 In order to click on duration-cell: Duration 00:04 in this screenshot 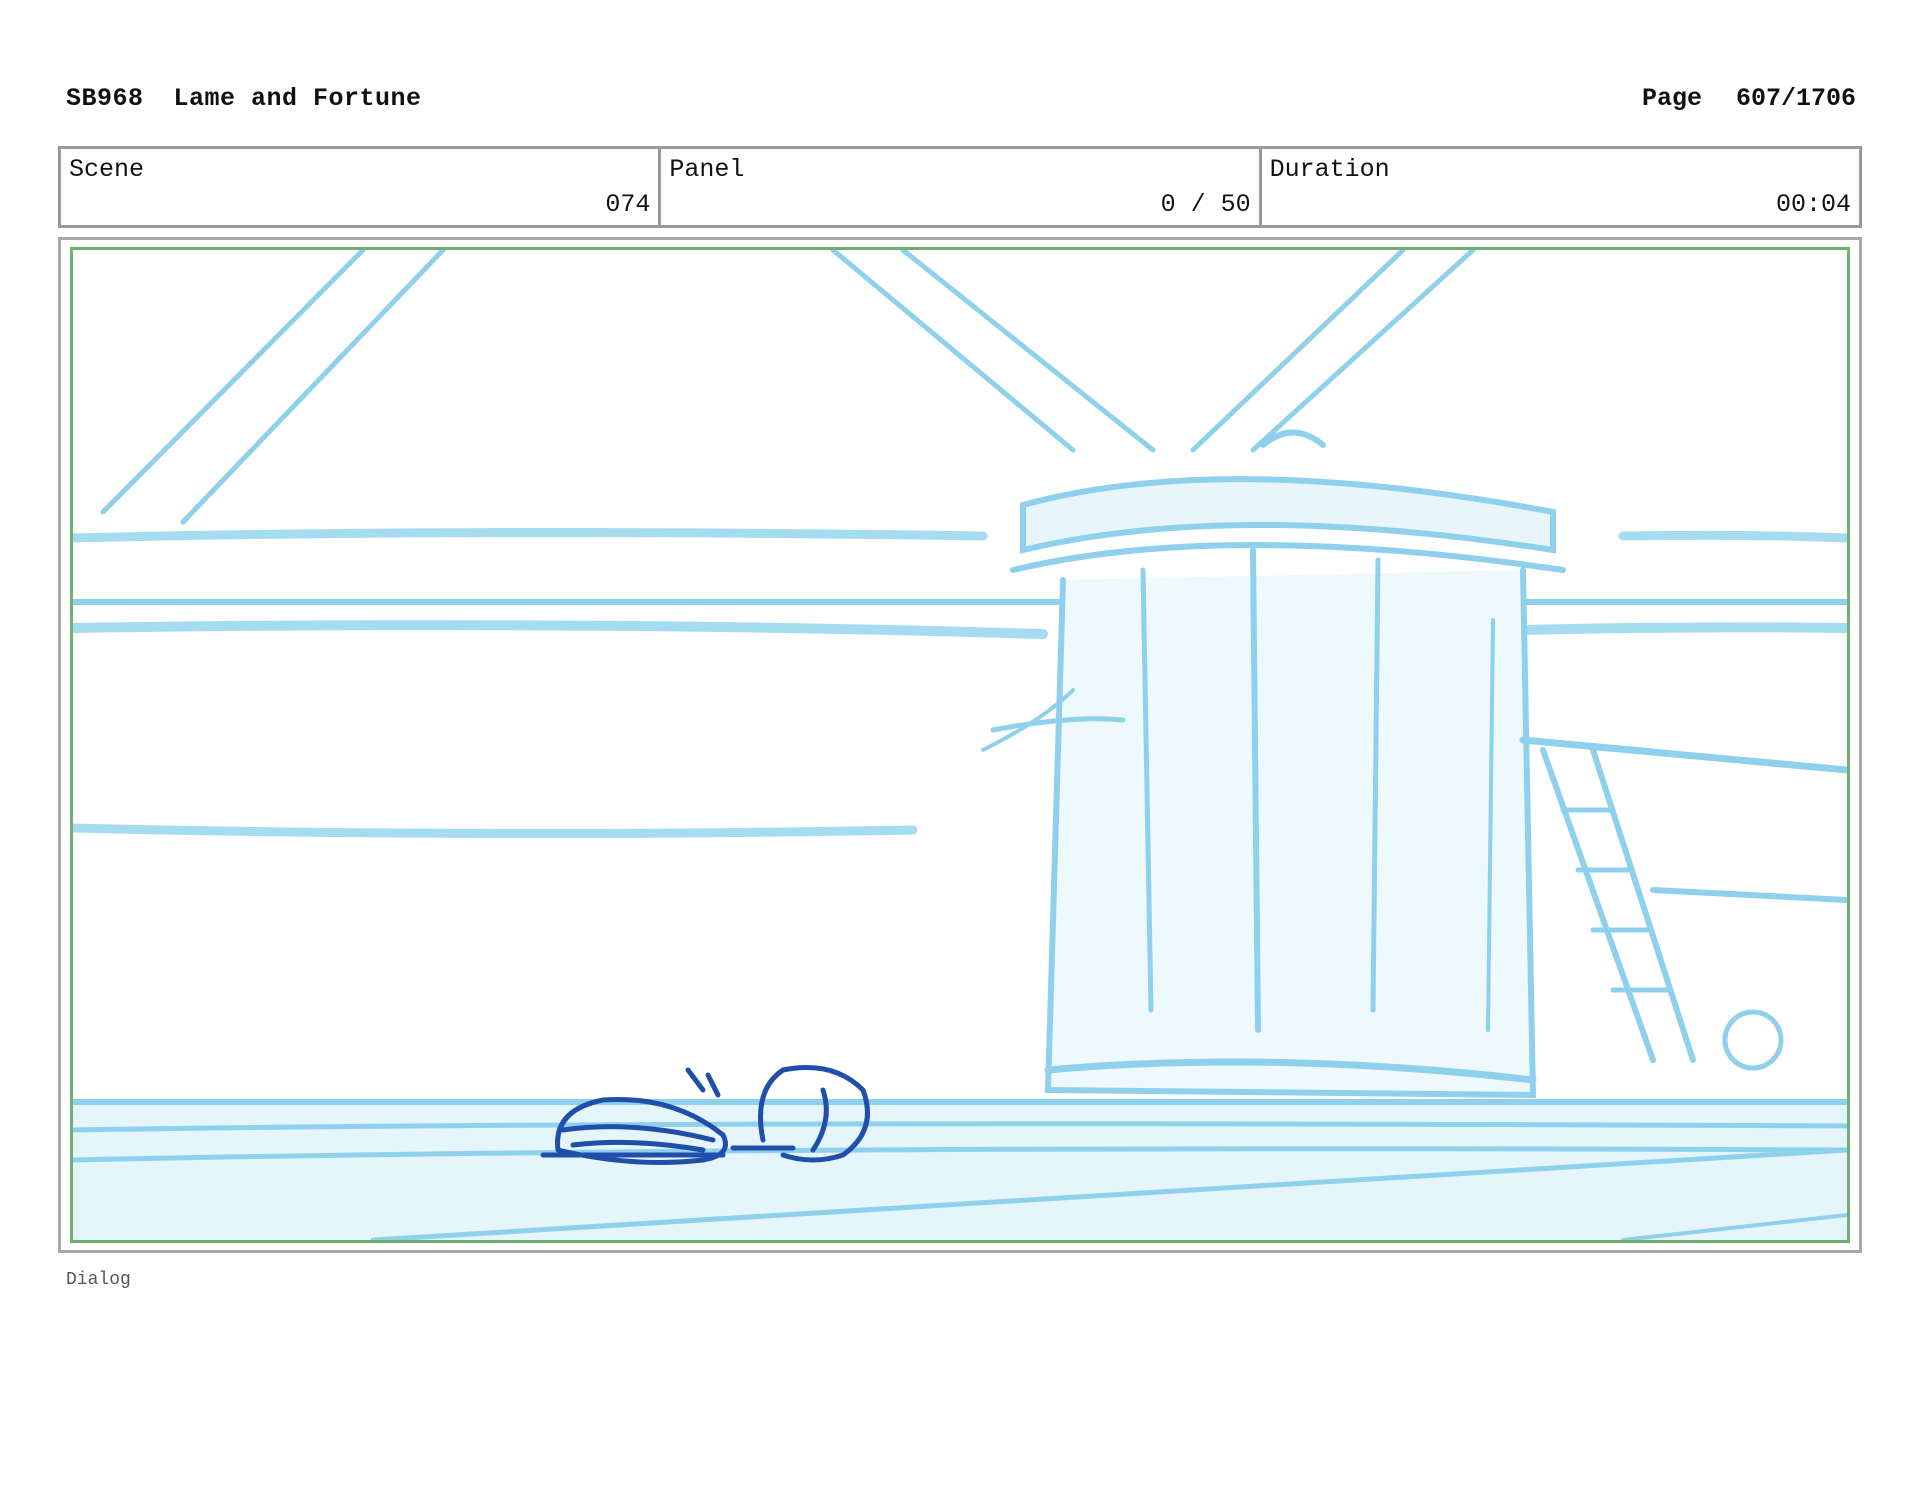, I will do `click(1560, 187)`.